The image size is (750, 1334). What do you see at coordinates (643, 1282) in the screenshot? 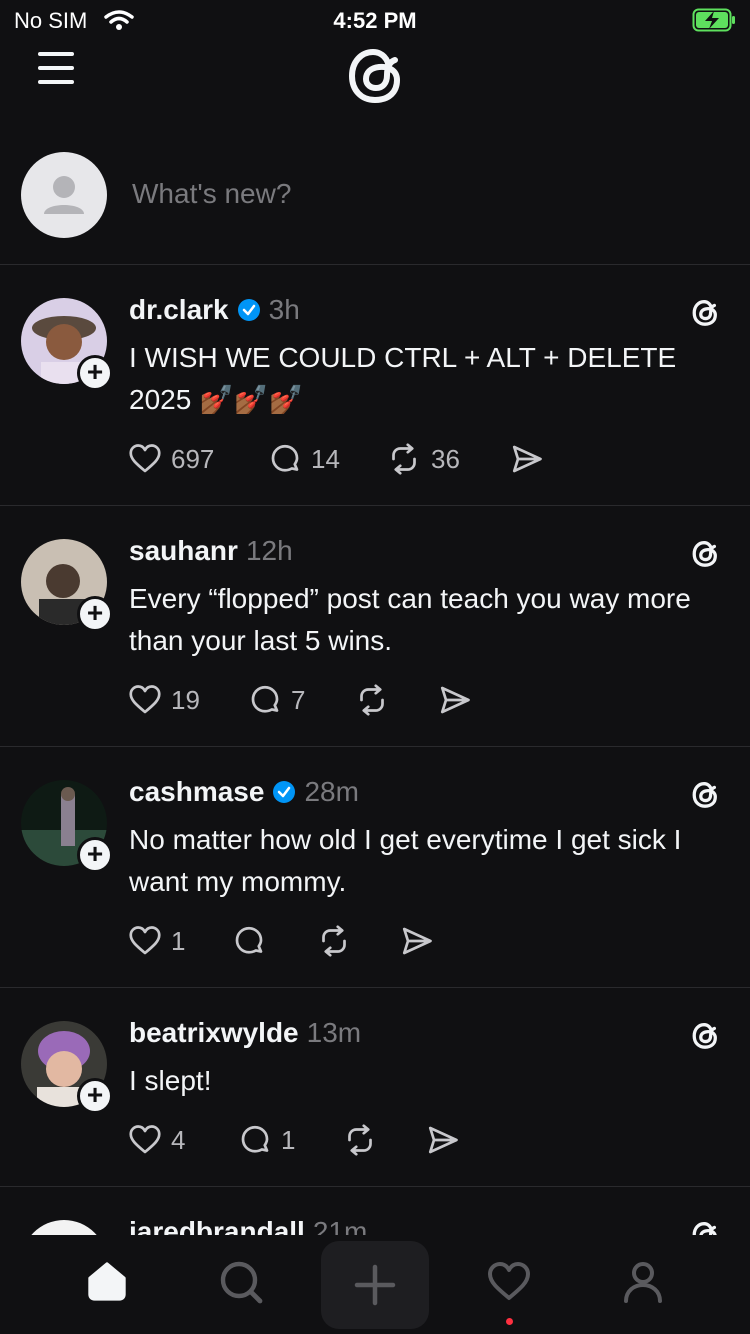
I see `person-icon` at bounding box center [643, 1282].